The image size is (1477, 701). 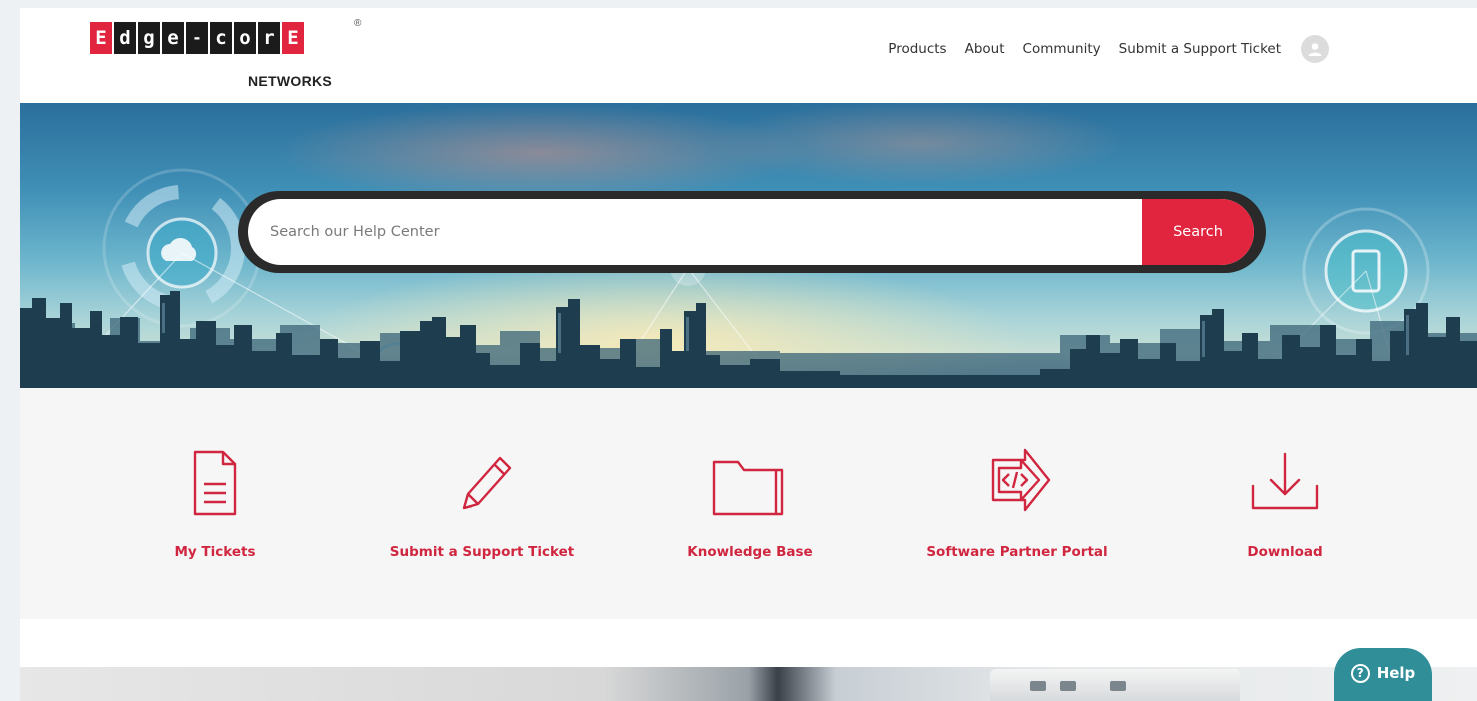 What do you see at coordinates (1285, 481) in the screenshot?
I see `download-icon` at bounding box center [1285, 481].